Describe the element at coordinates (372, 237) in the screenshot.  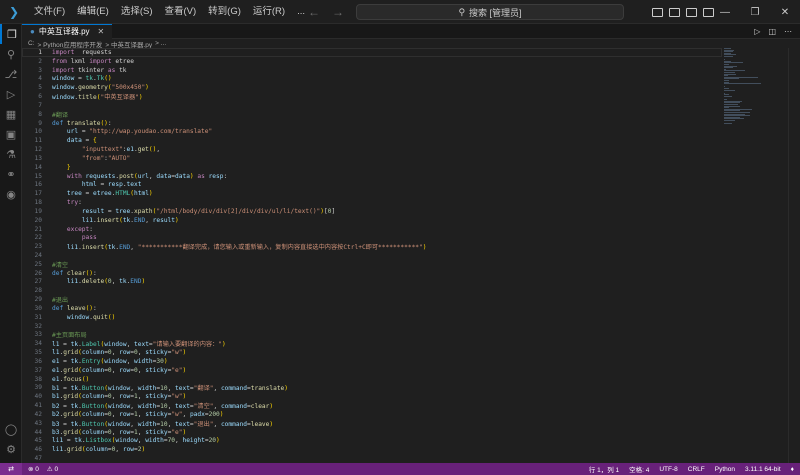
I see `code-line: 22 pass` at that location.